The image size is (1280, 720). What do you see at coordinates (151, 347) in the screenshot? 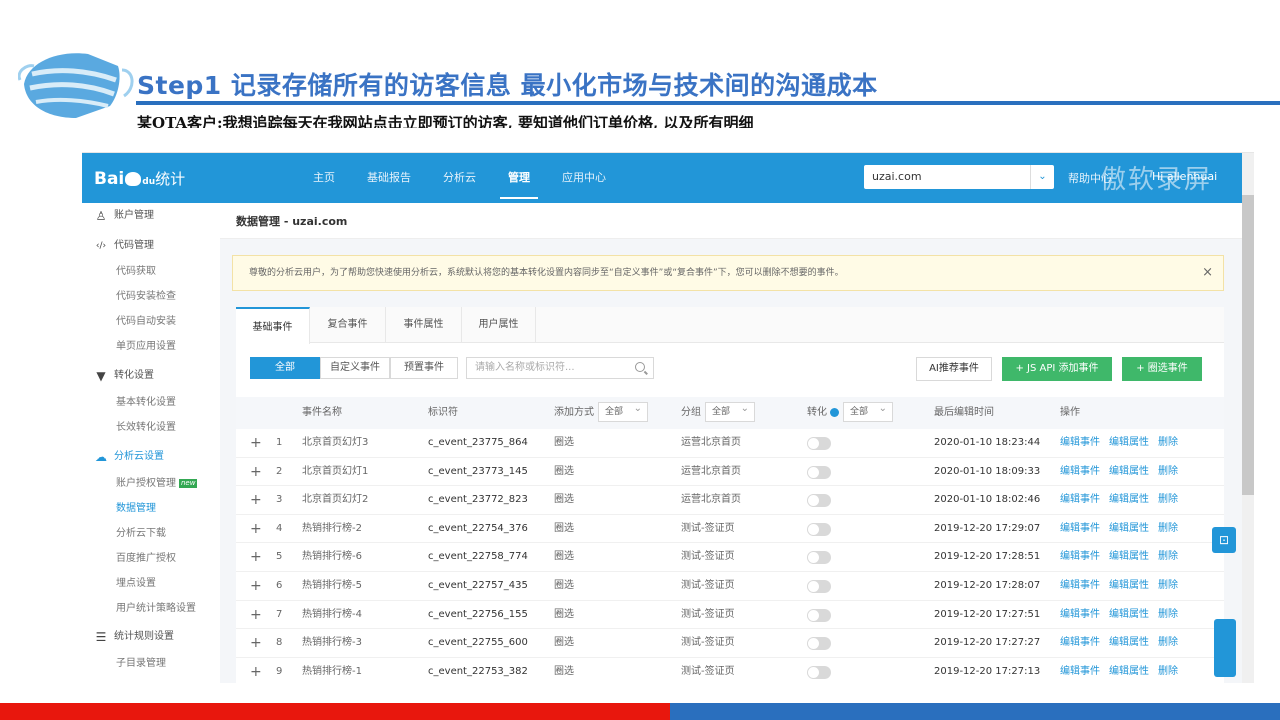
I see `sidebar-item-spa: 单页应用设置` at bounding box center [151, 347].